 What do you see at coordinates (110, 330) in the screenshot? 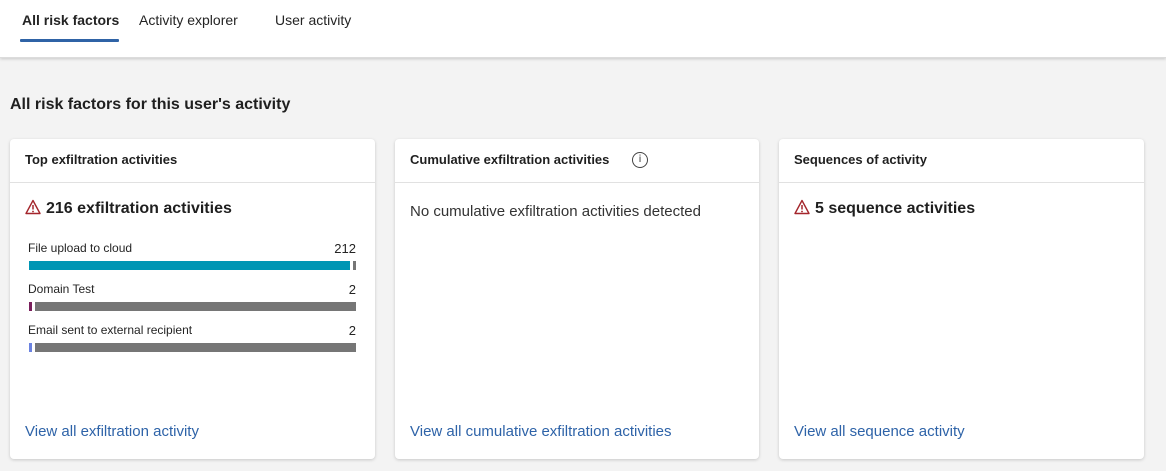
I see `bar-label: Email sent to external recipient` at bounding box center [110, 330].